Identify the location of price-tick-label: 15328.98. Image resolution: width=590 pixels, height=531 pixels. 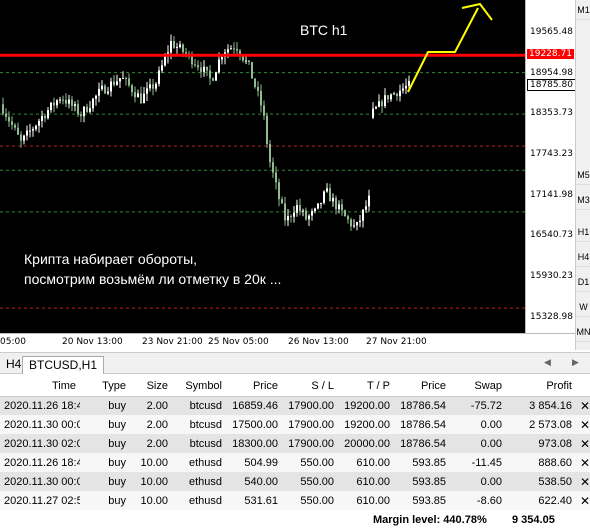
(551, 316).